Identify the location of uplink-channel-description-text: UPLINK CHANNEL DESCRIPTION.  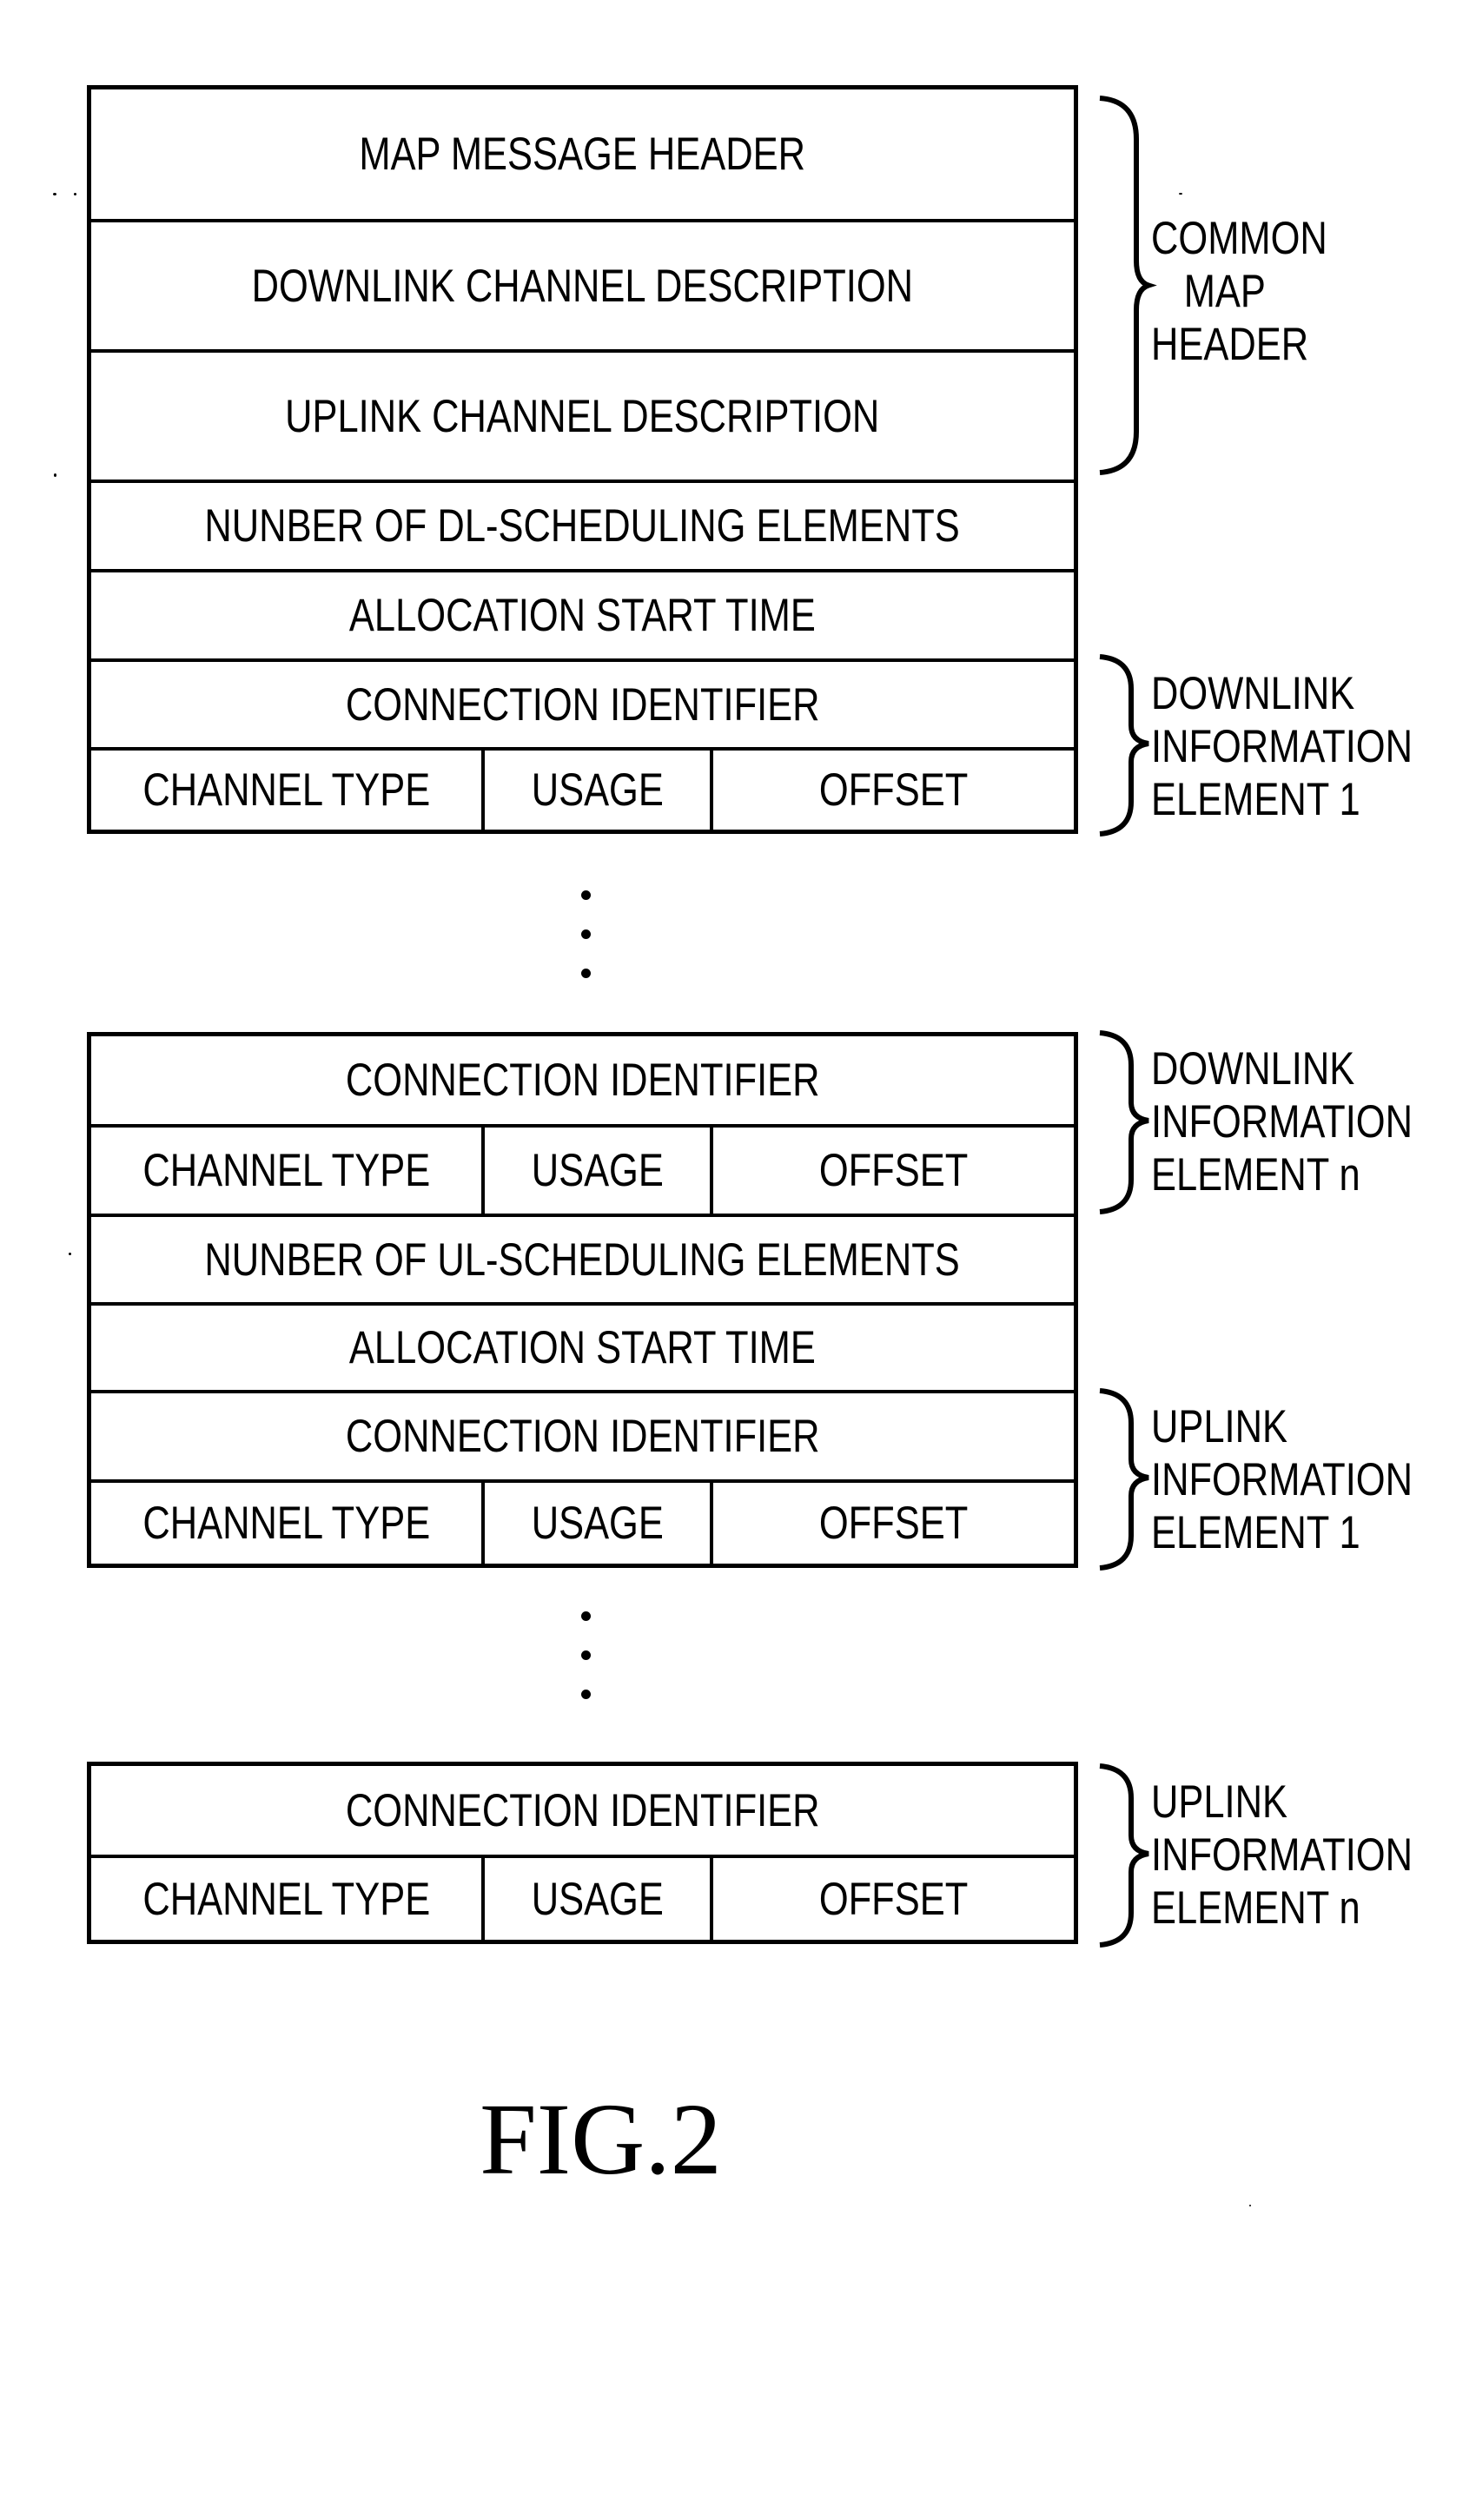
(582, 416).